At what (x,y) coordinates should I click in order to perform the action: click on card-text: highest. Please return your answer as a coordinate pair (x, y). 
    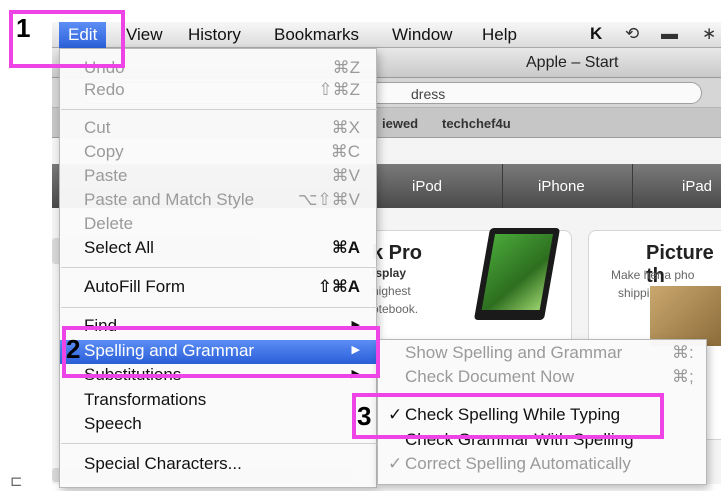
    Looking at the image, I should click on (391, 291).